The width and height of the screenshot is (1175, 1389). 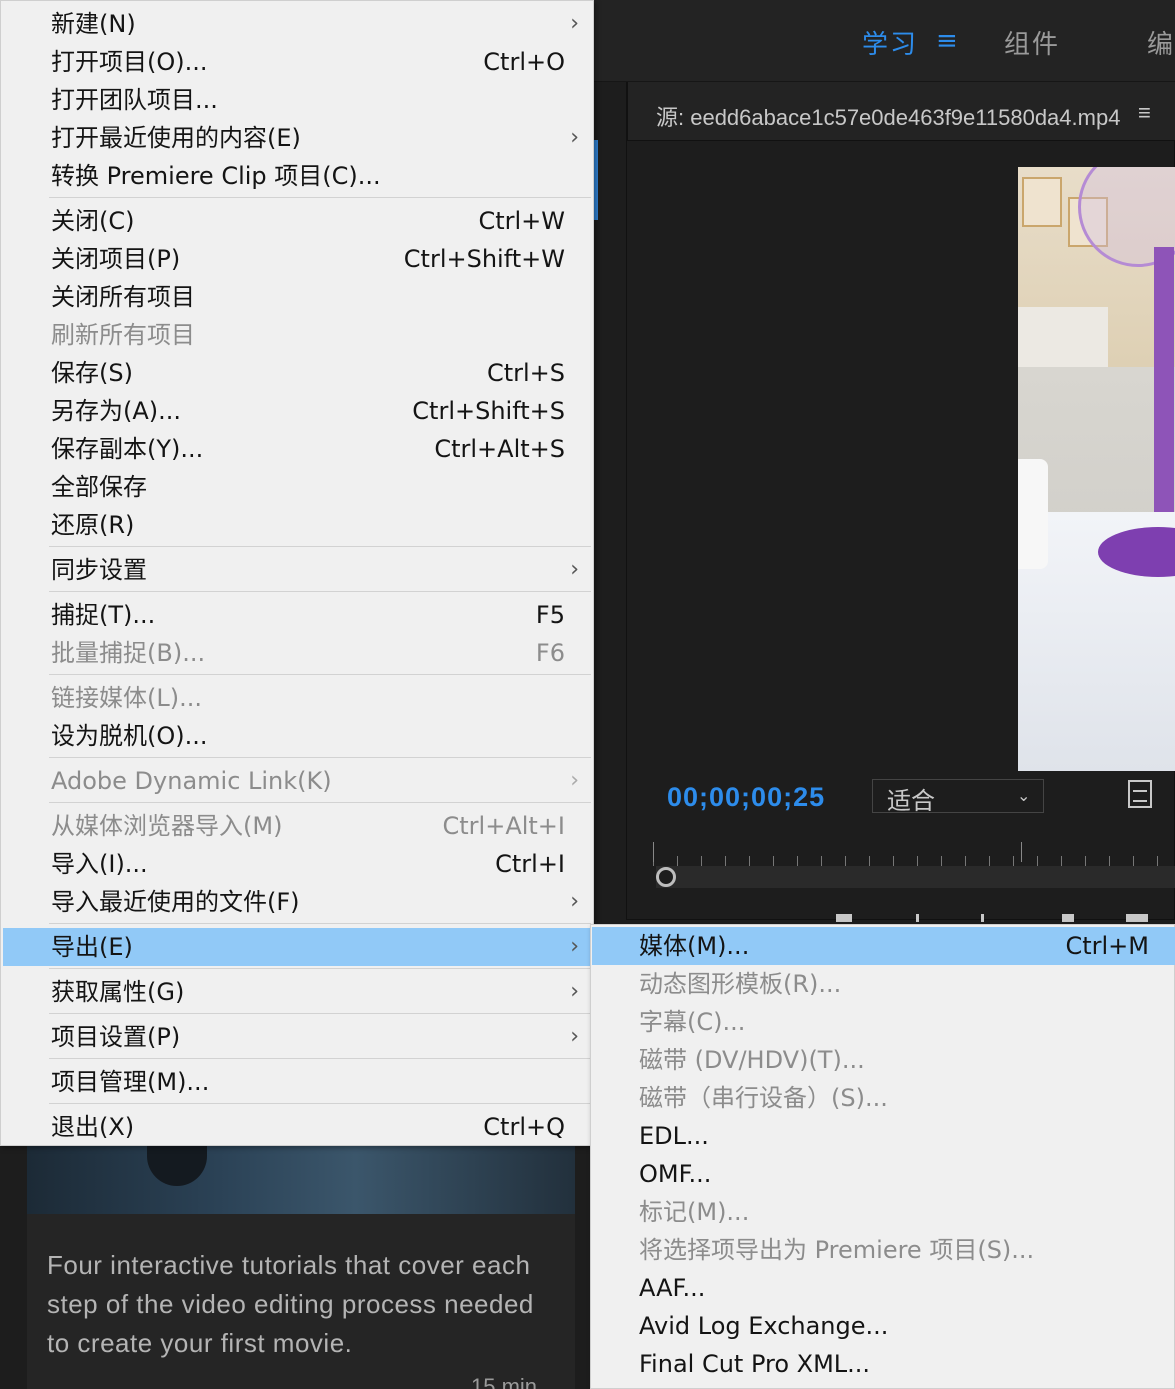 What do you see at coordinates (917, 918) in the screenshot?
I see `mark-out-icon` at bounding box center [917, 918].